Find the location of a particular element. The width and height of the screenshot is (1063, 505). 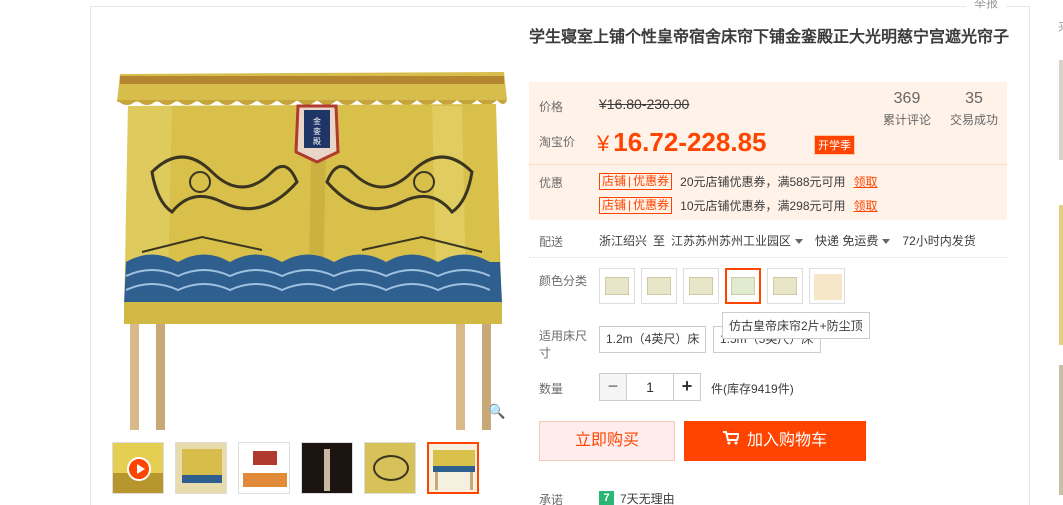

size-option: 1.2m（4英尺）床 is located at coordinates (653, 339).